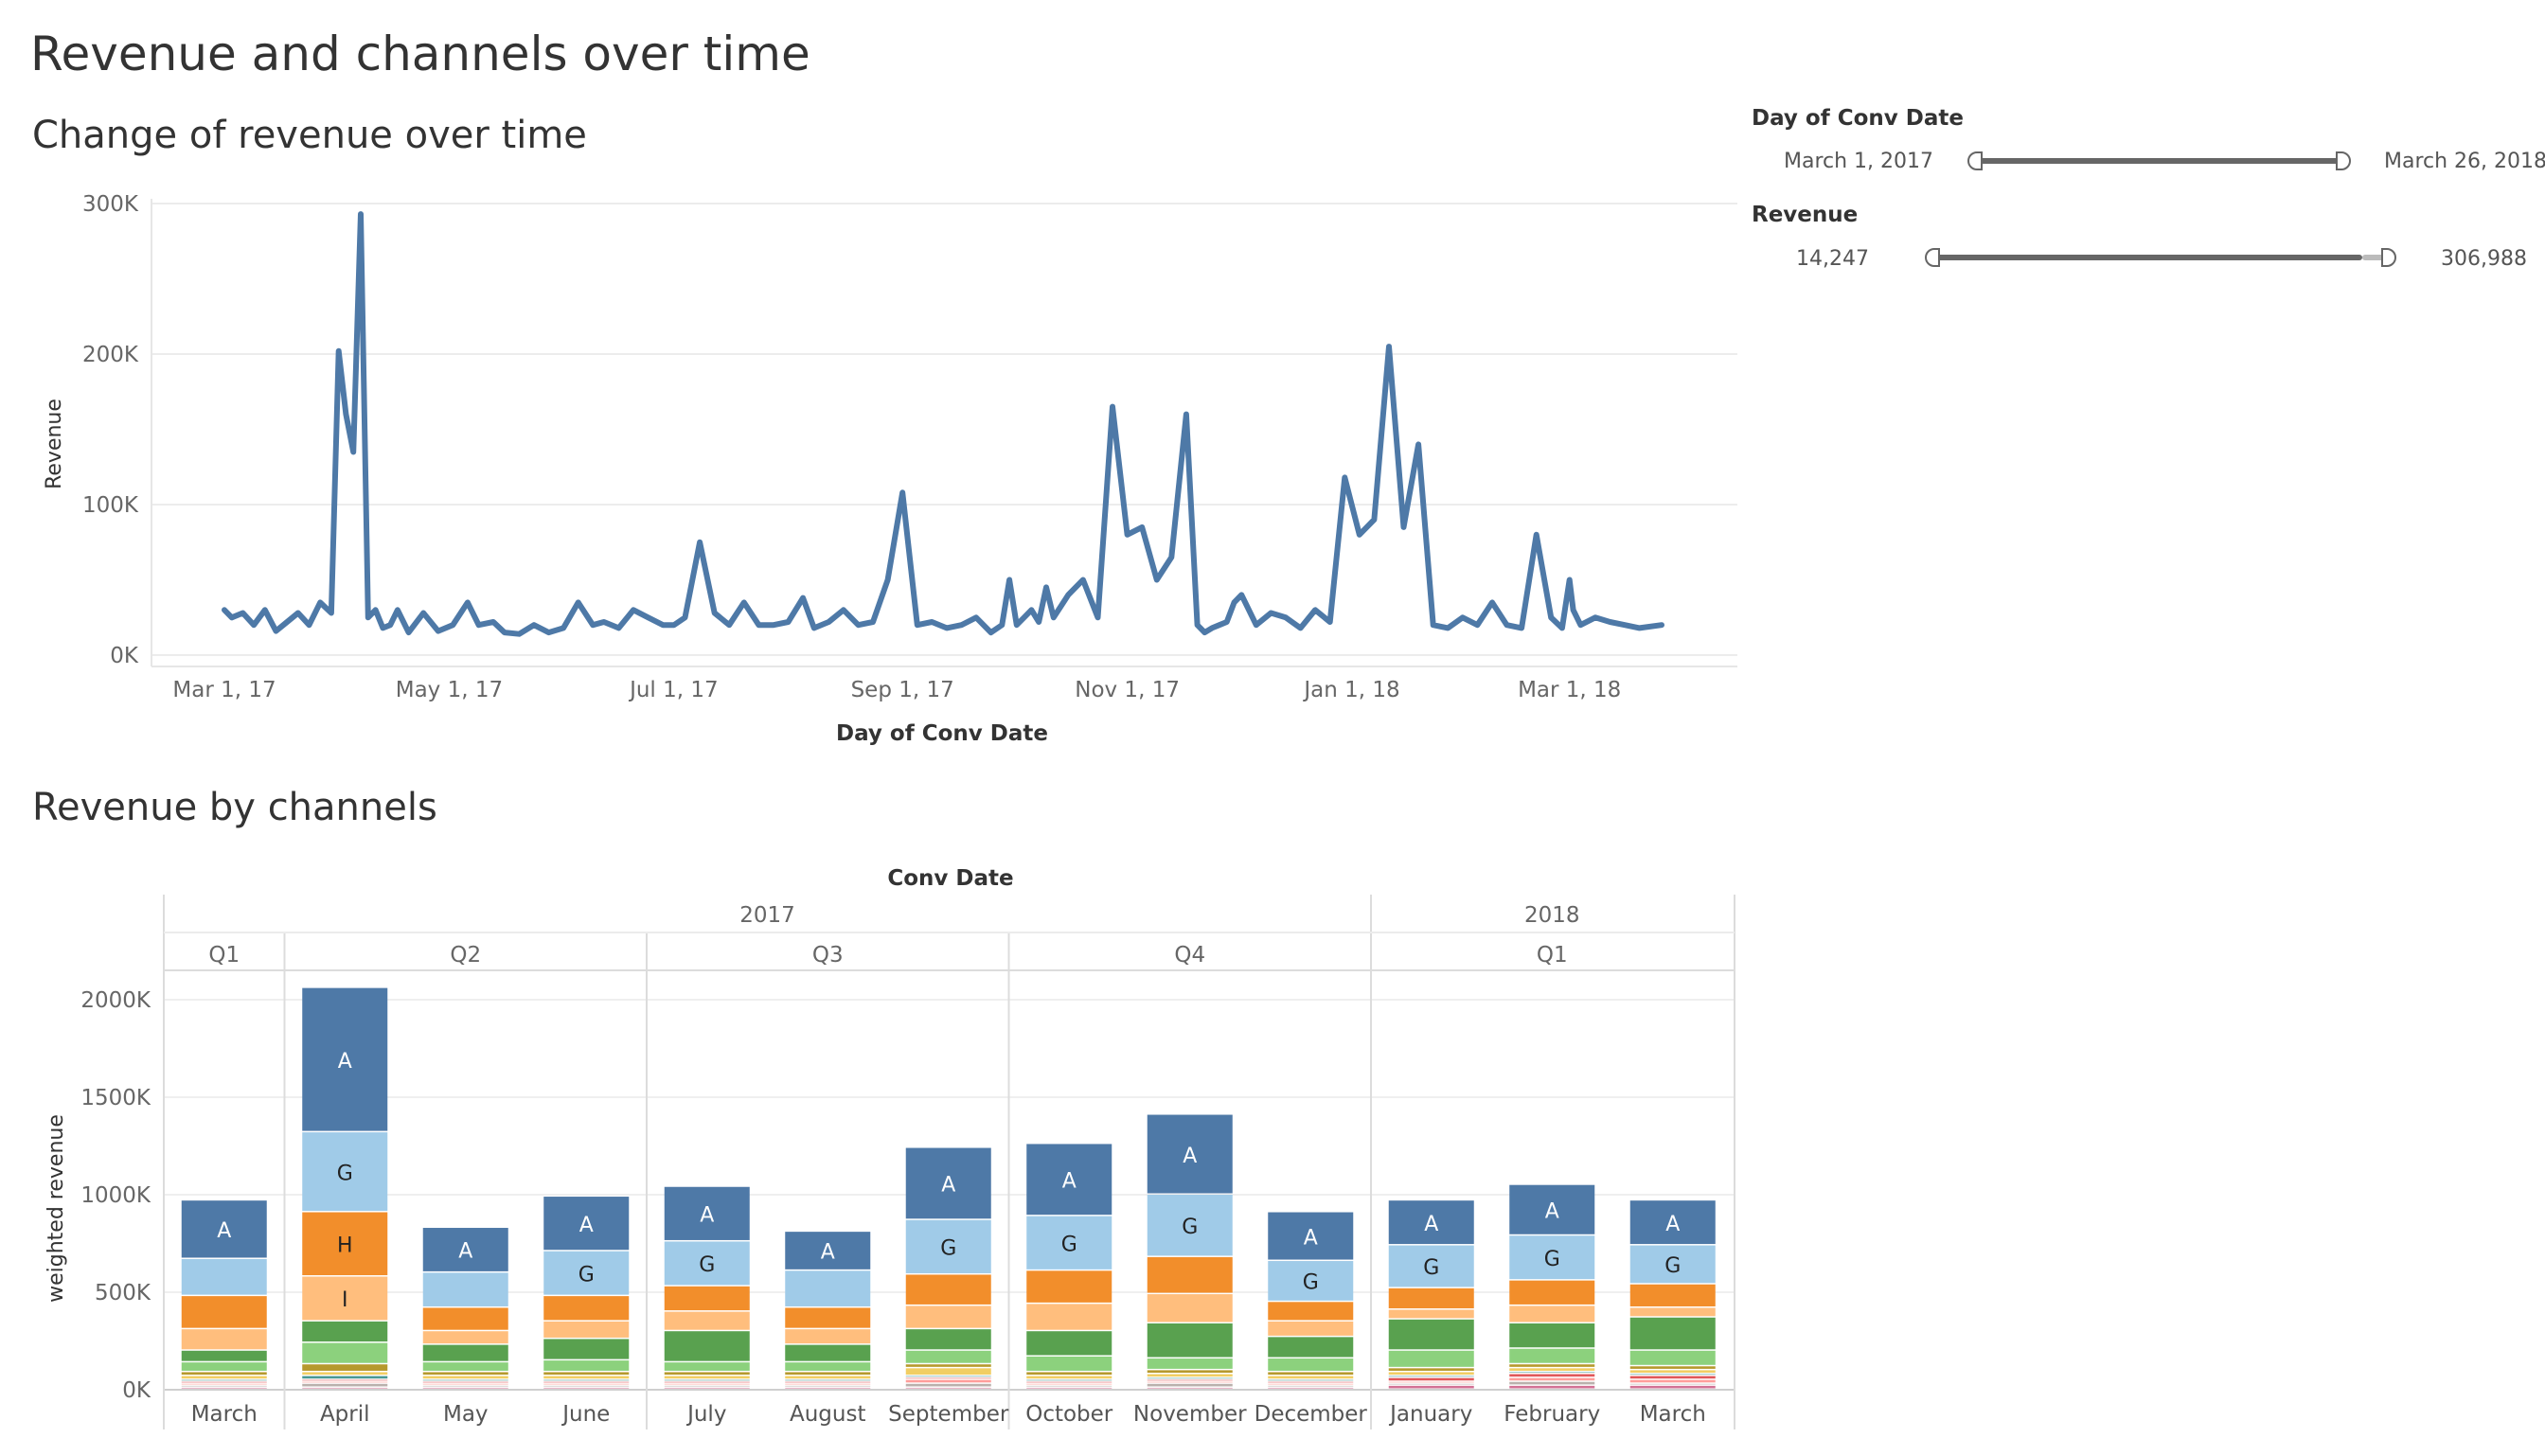  Describe the element at coordinates (2388, 258) in the screenshot. I see `revenue-slider-max-handle` at that location.